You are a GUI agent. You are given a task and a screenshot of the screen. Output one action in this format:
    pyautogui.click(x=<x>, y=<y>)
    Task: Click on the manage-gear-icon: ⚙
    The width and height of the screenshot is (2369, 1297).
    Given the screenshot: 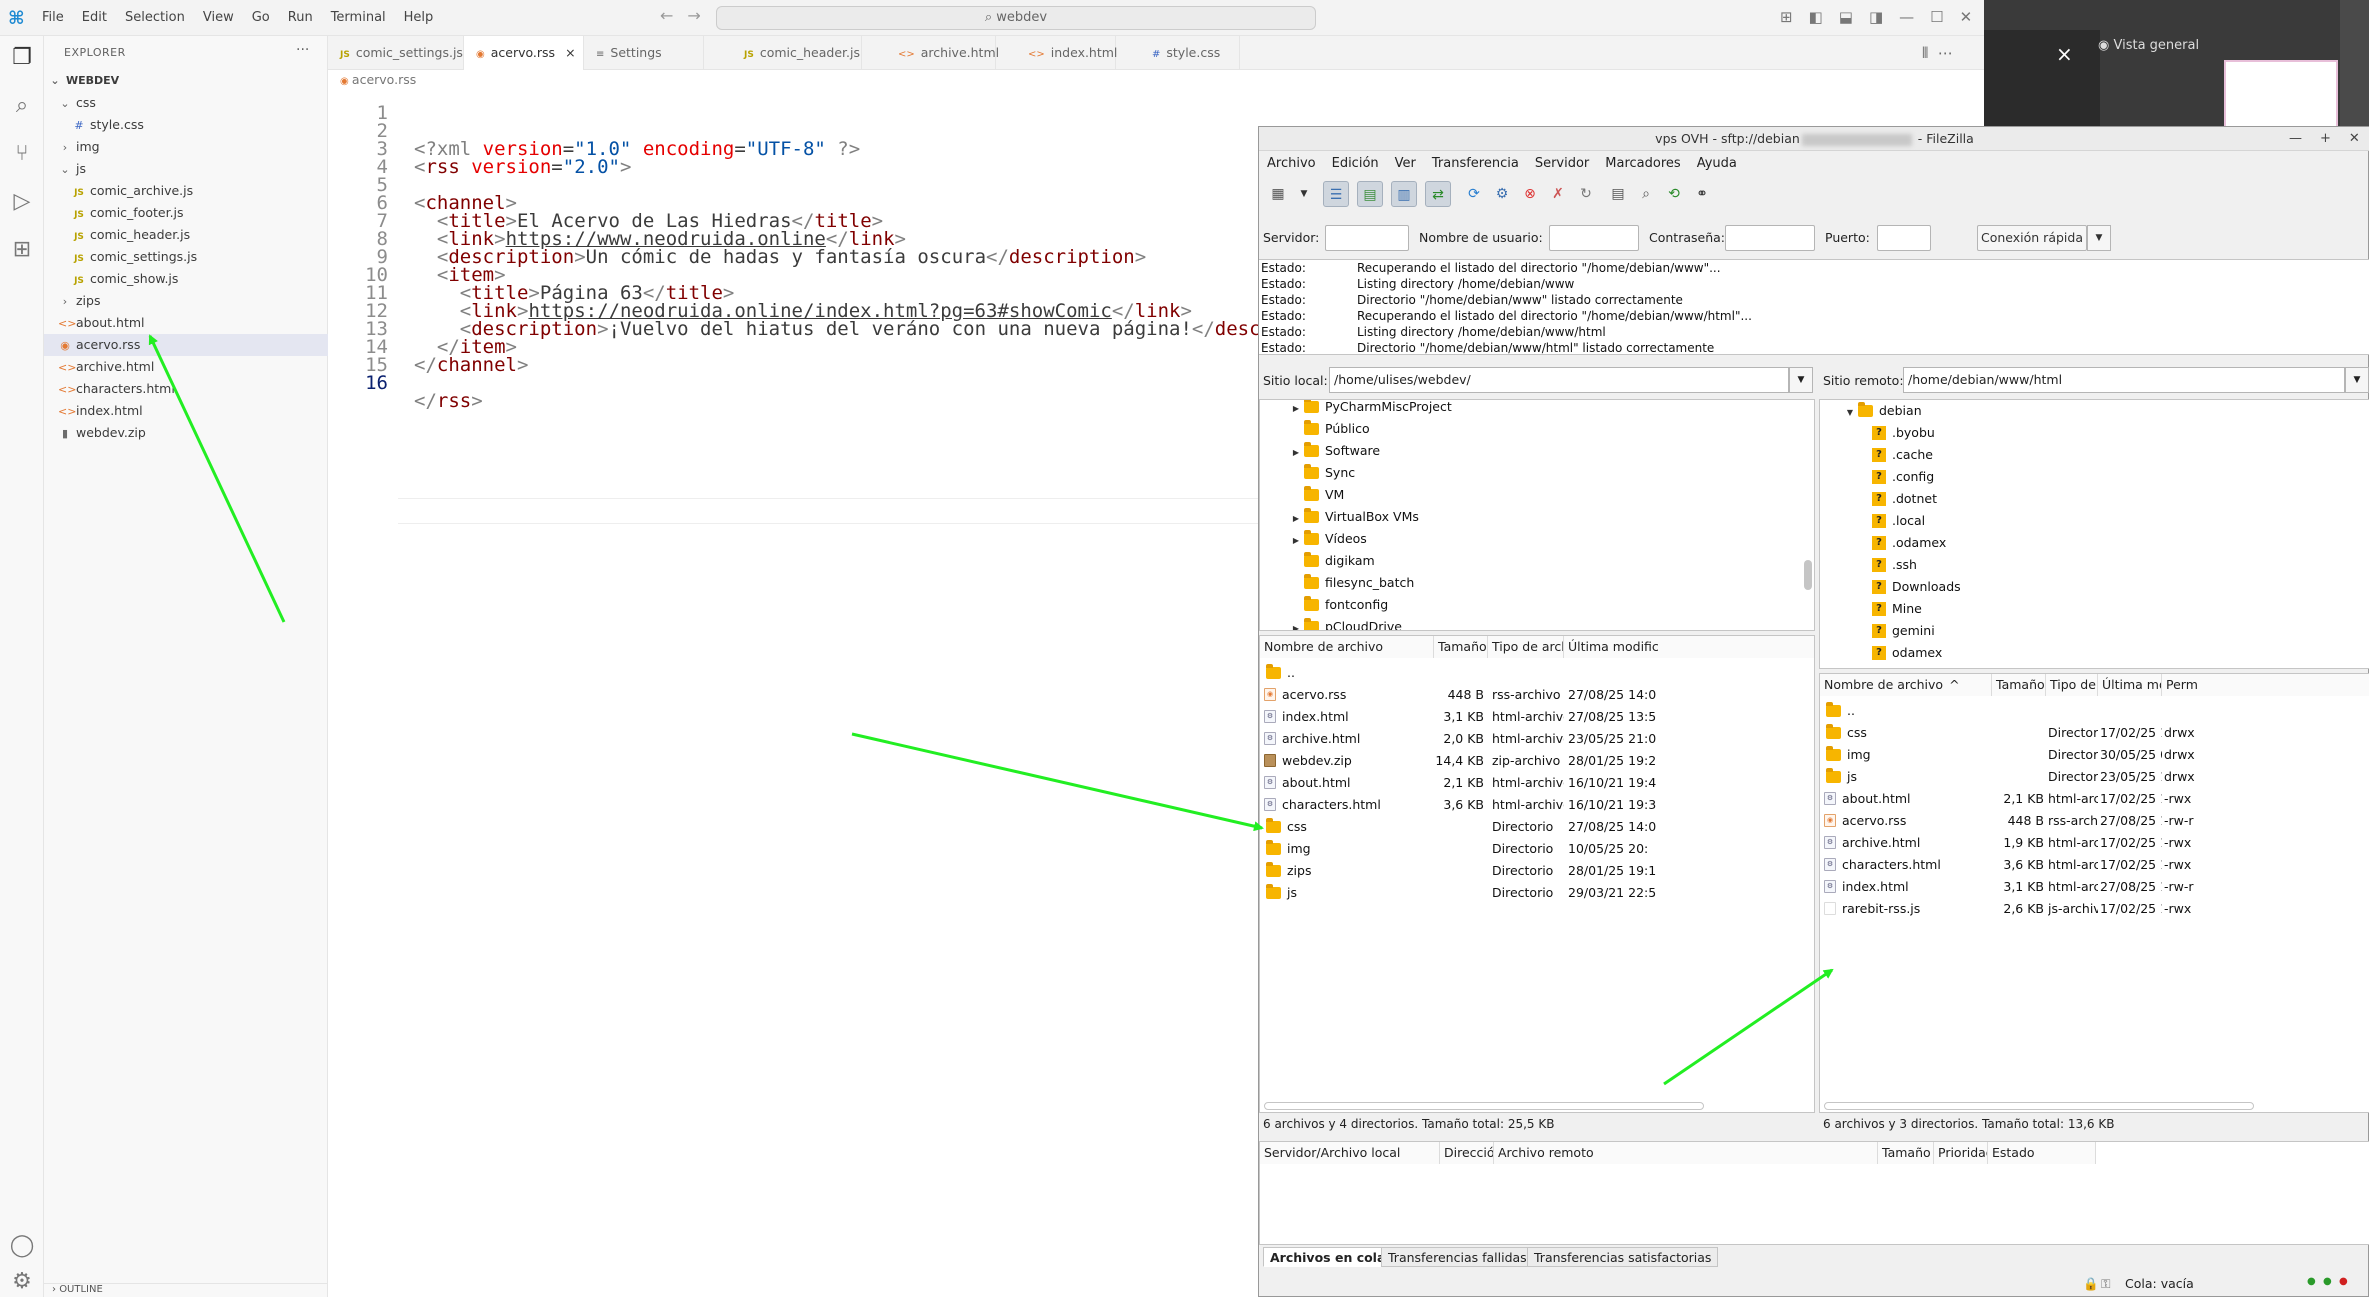 What is the action you would take?
    pyautogui.click(x=22, y=1282)
    